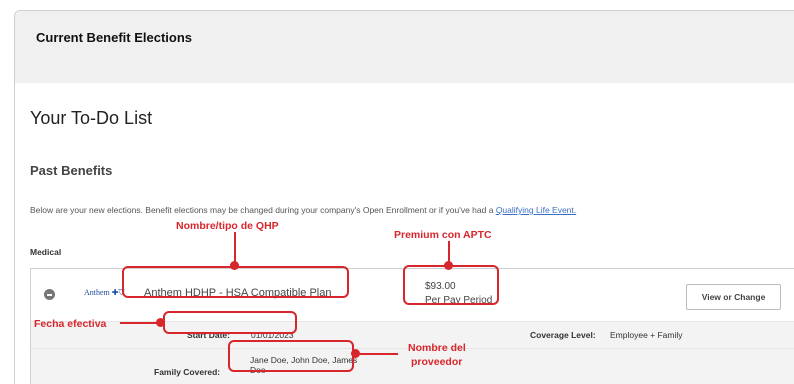 Image resolution: width=794 pixels, height=384 pixels. Describe the element at coordinates (291, 356) in the screenshot. I see `annotation-provider-box` at that location.